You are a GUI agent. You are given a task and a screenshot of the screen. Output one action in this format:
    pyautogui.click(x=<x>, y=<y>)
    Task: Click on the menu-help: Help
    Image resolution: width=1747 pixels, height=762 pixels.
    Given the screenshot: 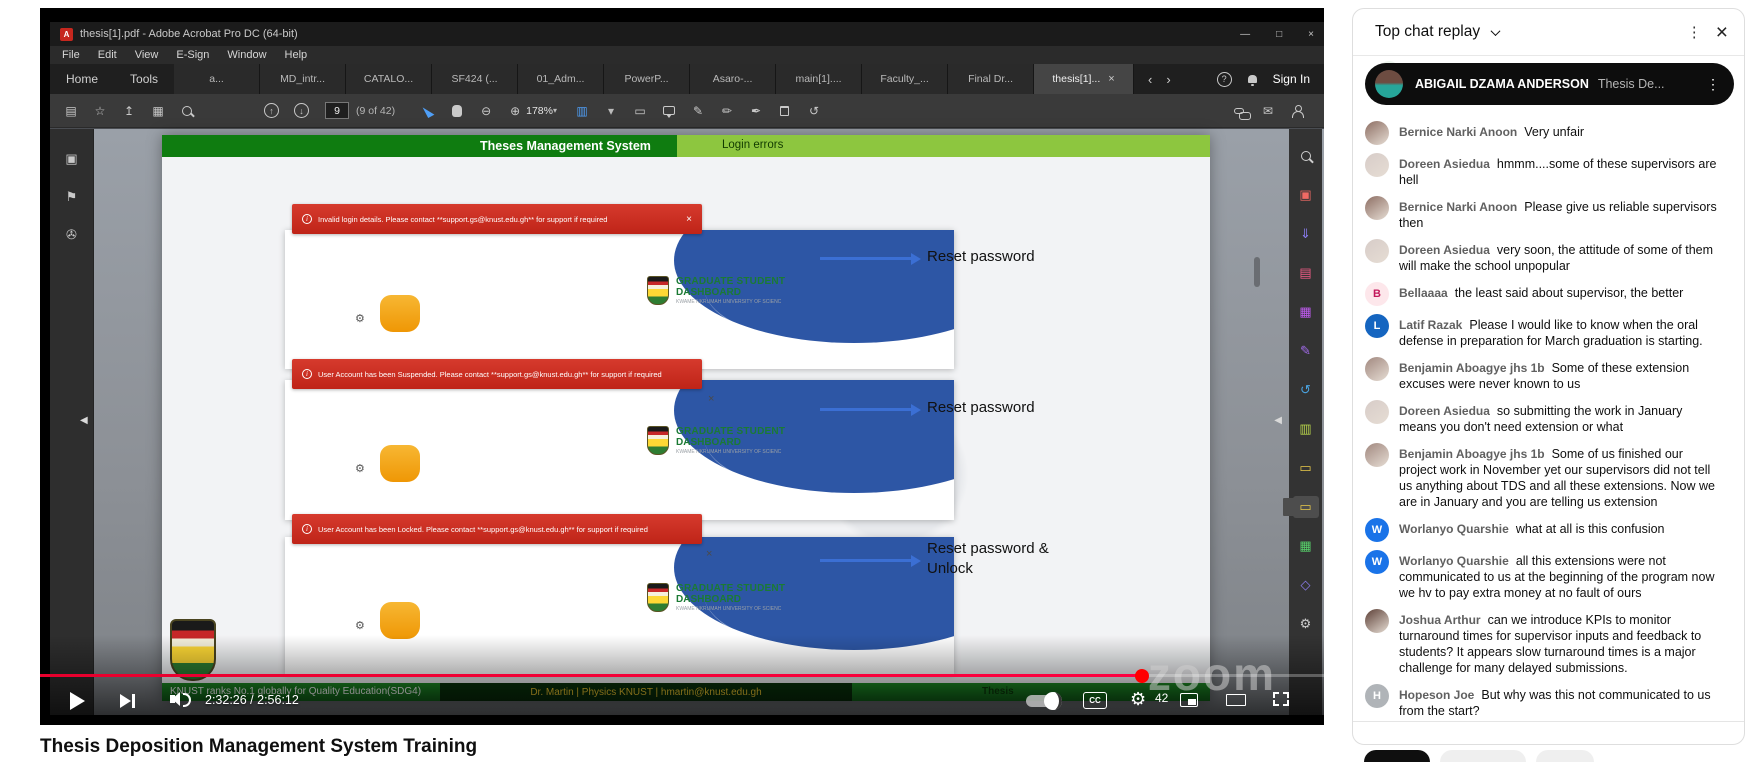 What is the action you would take?
    pyautogui.click(x=296, y=55)
    